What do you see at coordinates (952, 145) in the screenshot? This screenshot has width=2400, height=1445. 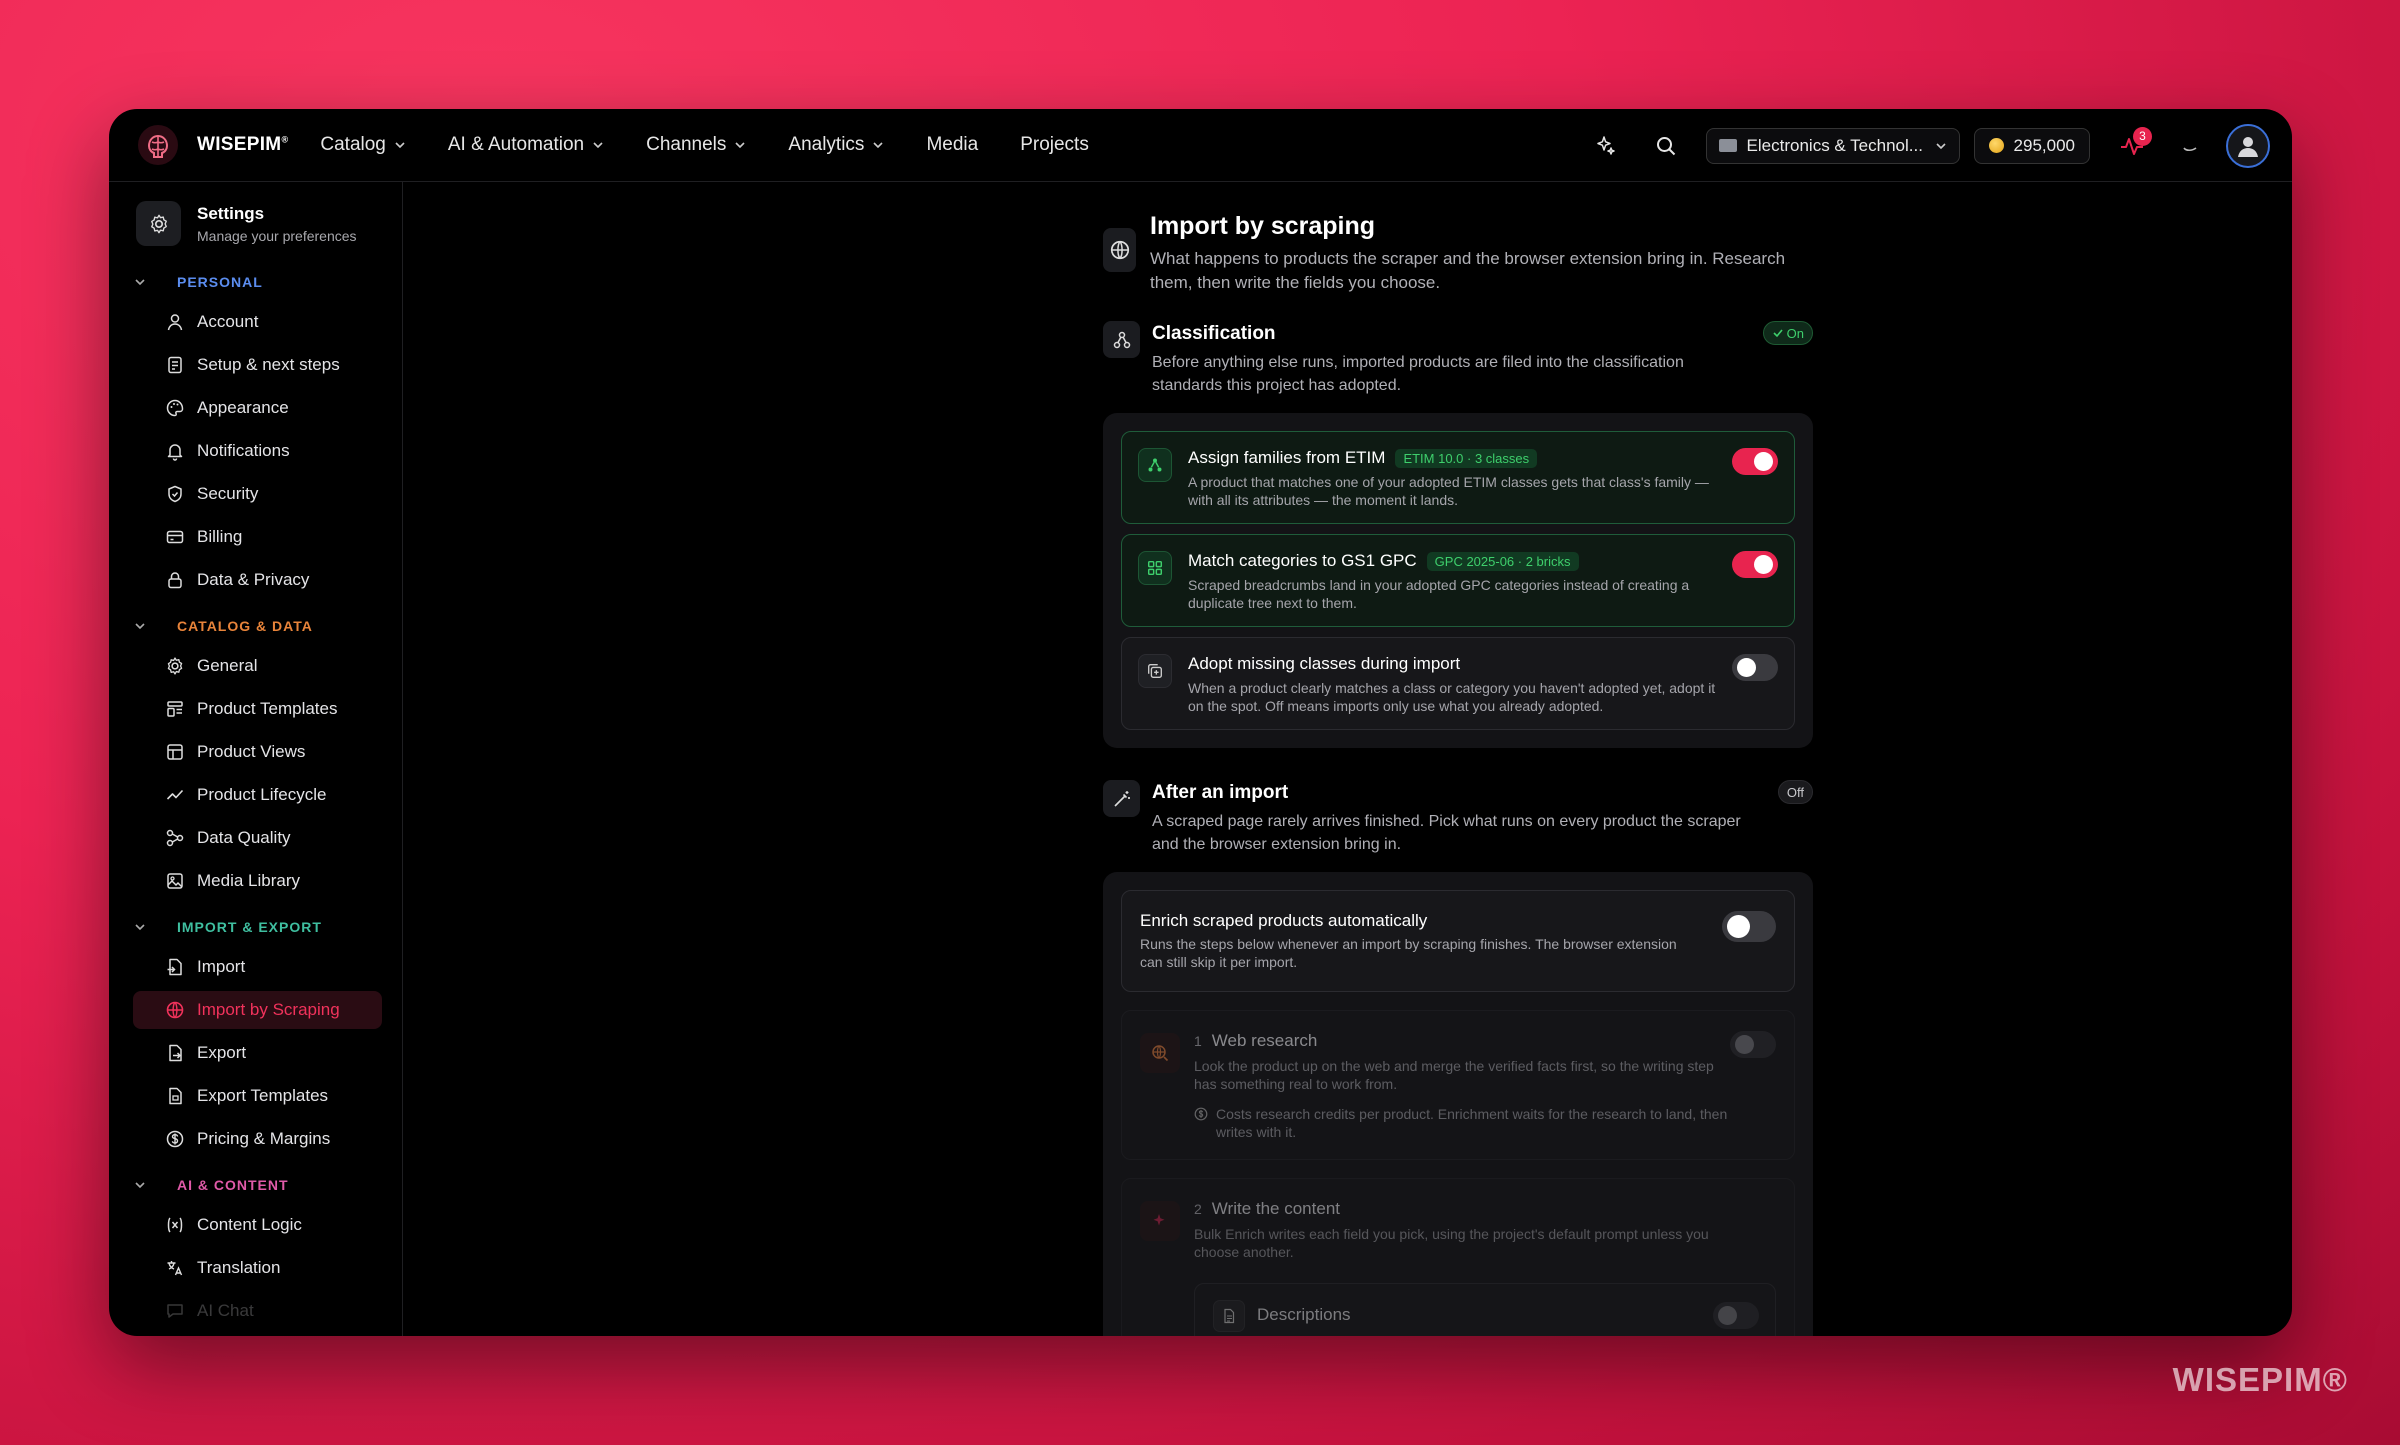 I see `nav-media: Media` at bounding box center [952, 145].